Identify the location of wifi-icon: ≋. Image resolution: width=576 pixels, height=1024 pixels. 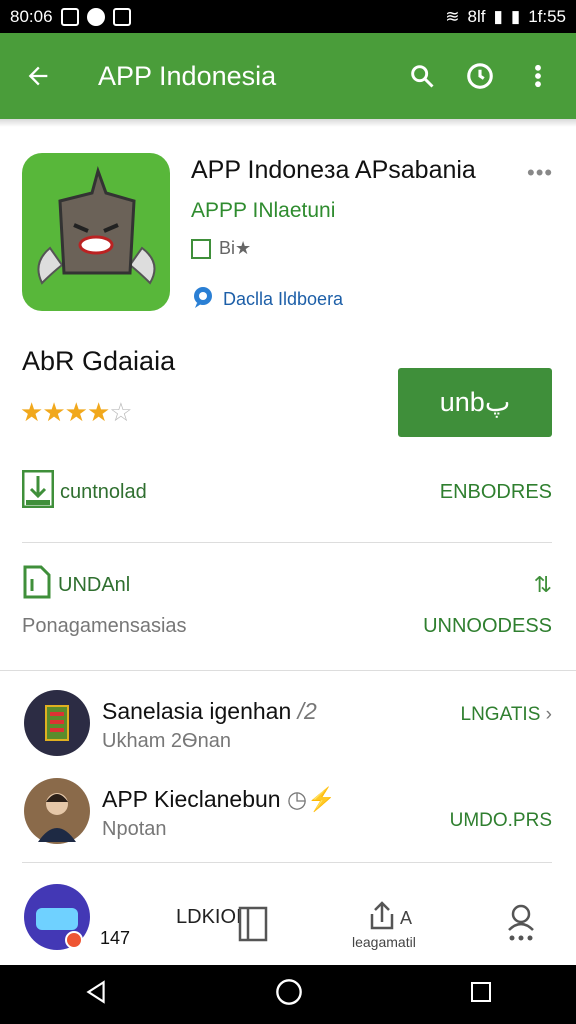
(452, 16).